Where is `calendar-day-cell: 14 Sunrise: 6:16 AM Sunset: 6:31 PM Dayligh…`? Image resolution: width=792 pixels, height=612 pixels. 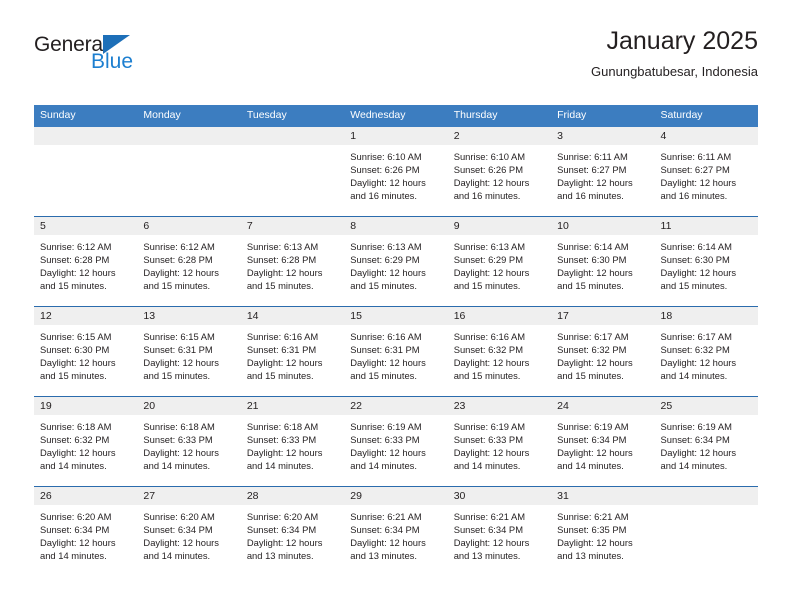
calendar-day-cell: 14 Sunrise: 6:16 AM Sunset: 6:31 PM Dayligh… is located at coordinates (292, 351).